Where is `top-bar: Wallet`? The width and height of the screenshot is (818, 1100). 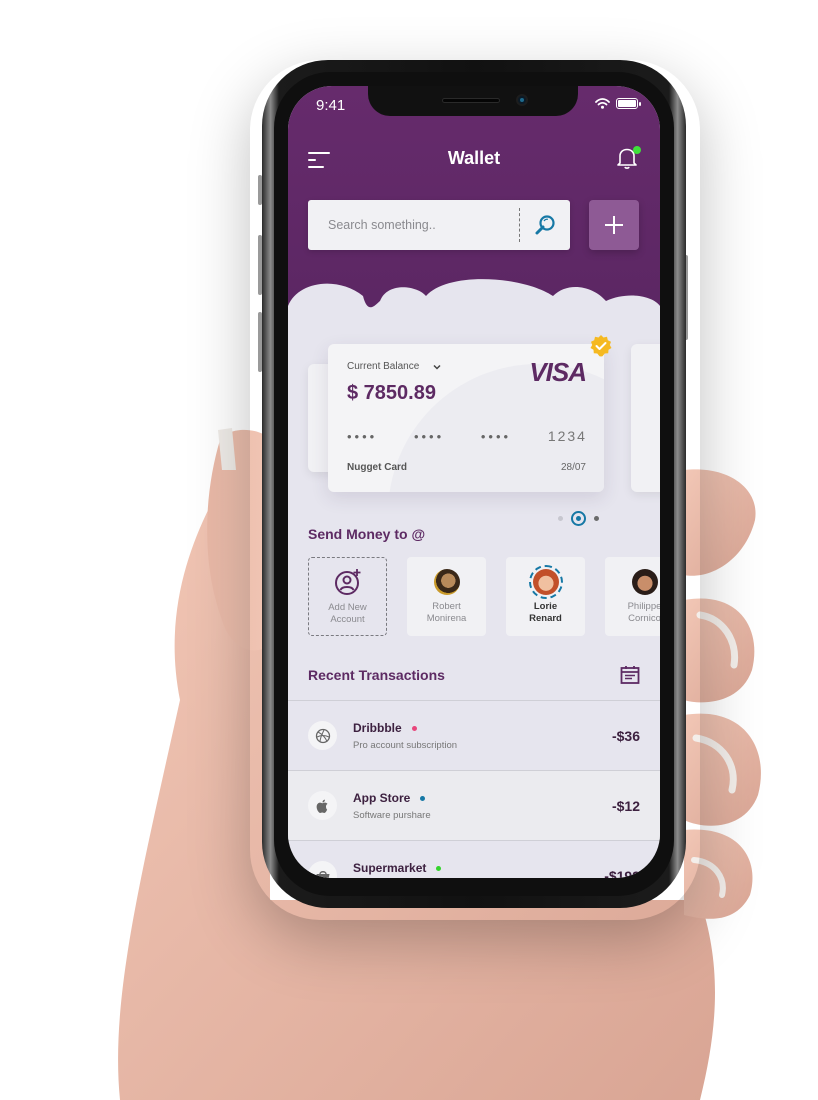
top-bar: Wallet is located at coordinates (474, 160).